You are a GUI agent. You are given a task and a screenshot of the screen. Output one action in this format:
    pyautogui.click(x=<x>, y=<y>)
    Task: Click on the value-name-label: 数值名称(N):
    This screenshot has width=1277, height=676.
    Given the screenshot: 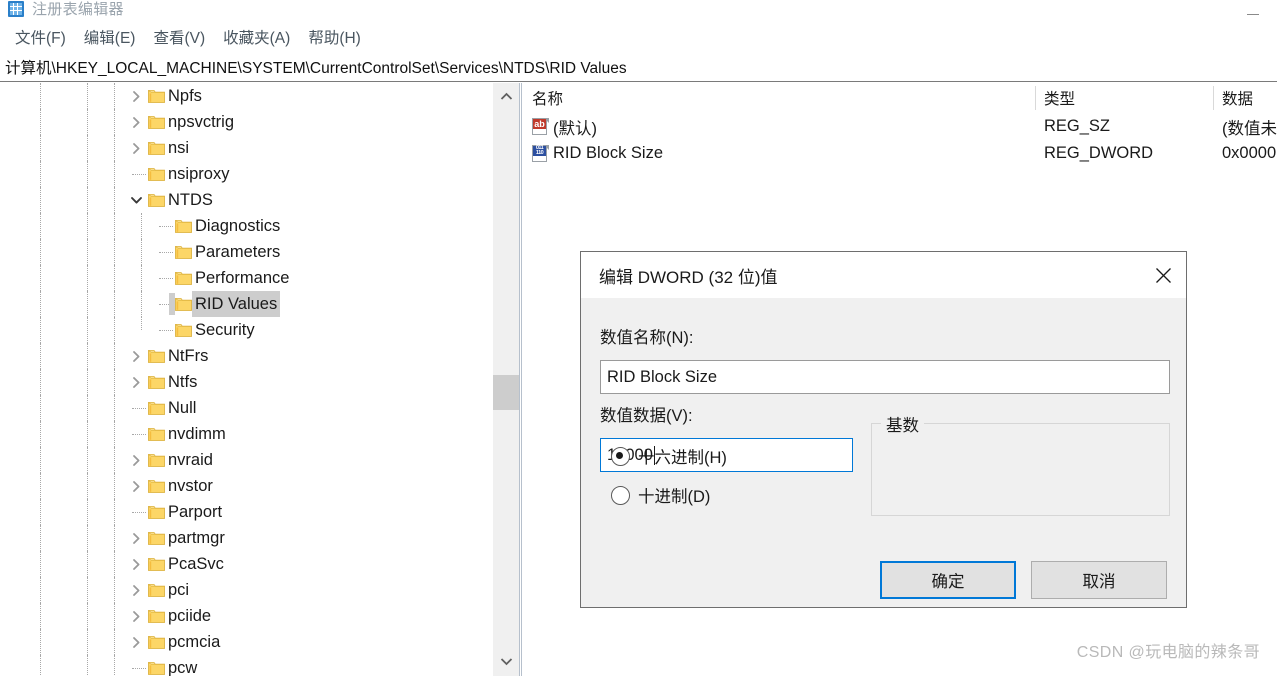 What is the action you would take?
    pyautogui.click(x=647, y=338)
    